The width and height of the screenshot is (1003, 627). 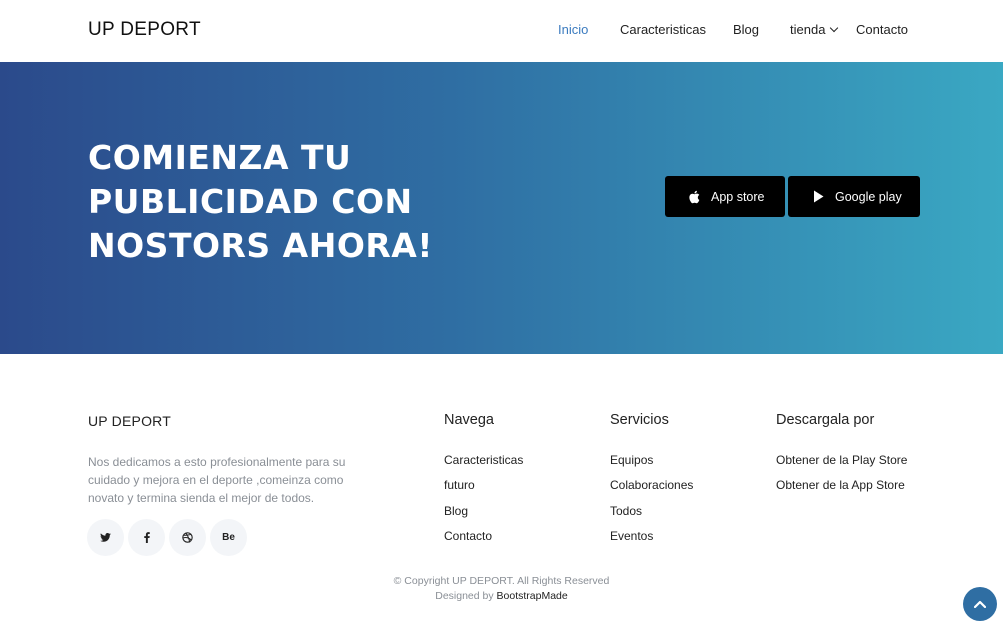 I want to click on footer-link: Todos, so click(x=651, y=516).